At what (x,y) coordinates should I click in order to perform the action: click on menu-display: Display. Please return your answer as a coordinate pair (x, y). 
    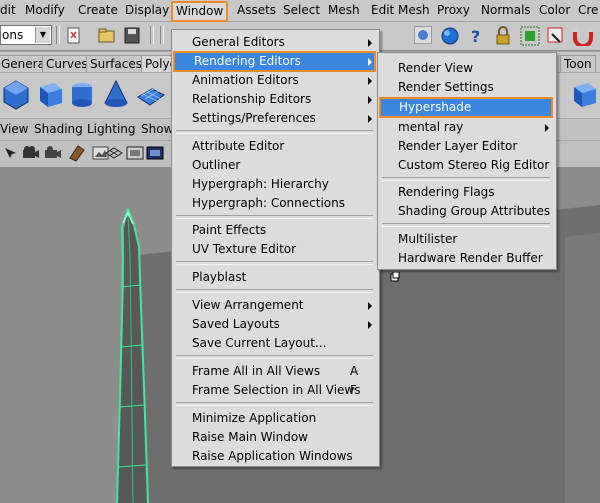
    Looking at the image, I should click on (147, 10).